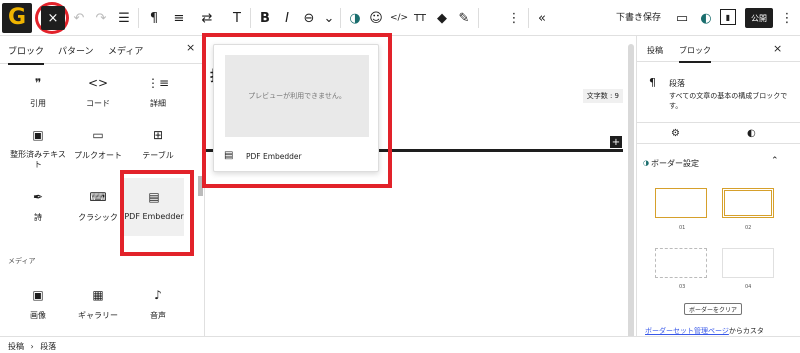  Describe the element at coordinates (287, 18) in the screenshot. I see `italic-icon: I` at that location.